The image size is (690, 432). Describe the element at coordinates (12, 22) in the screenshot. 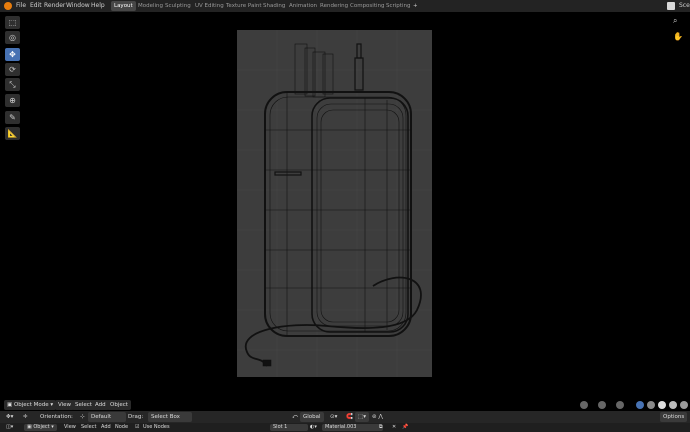

I see `select-tool-icon: ⬚` at that location.